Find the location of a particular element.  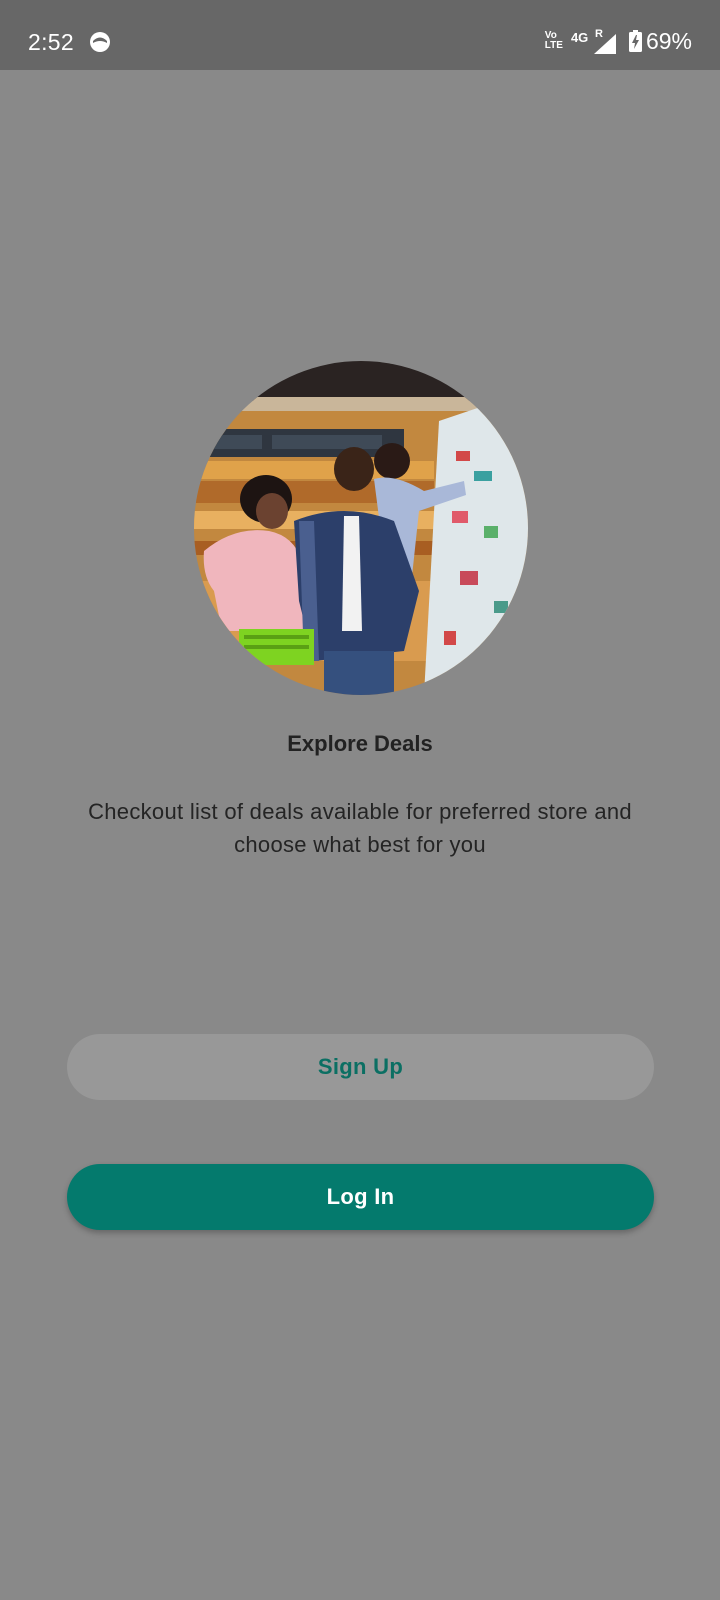

family-shopping-photo-icon is located at coordinates (361, 528).